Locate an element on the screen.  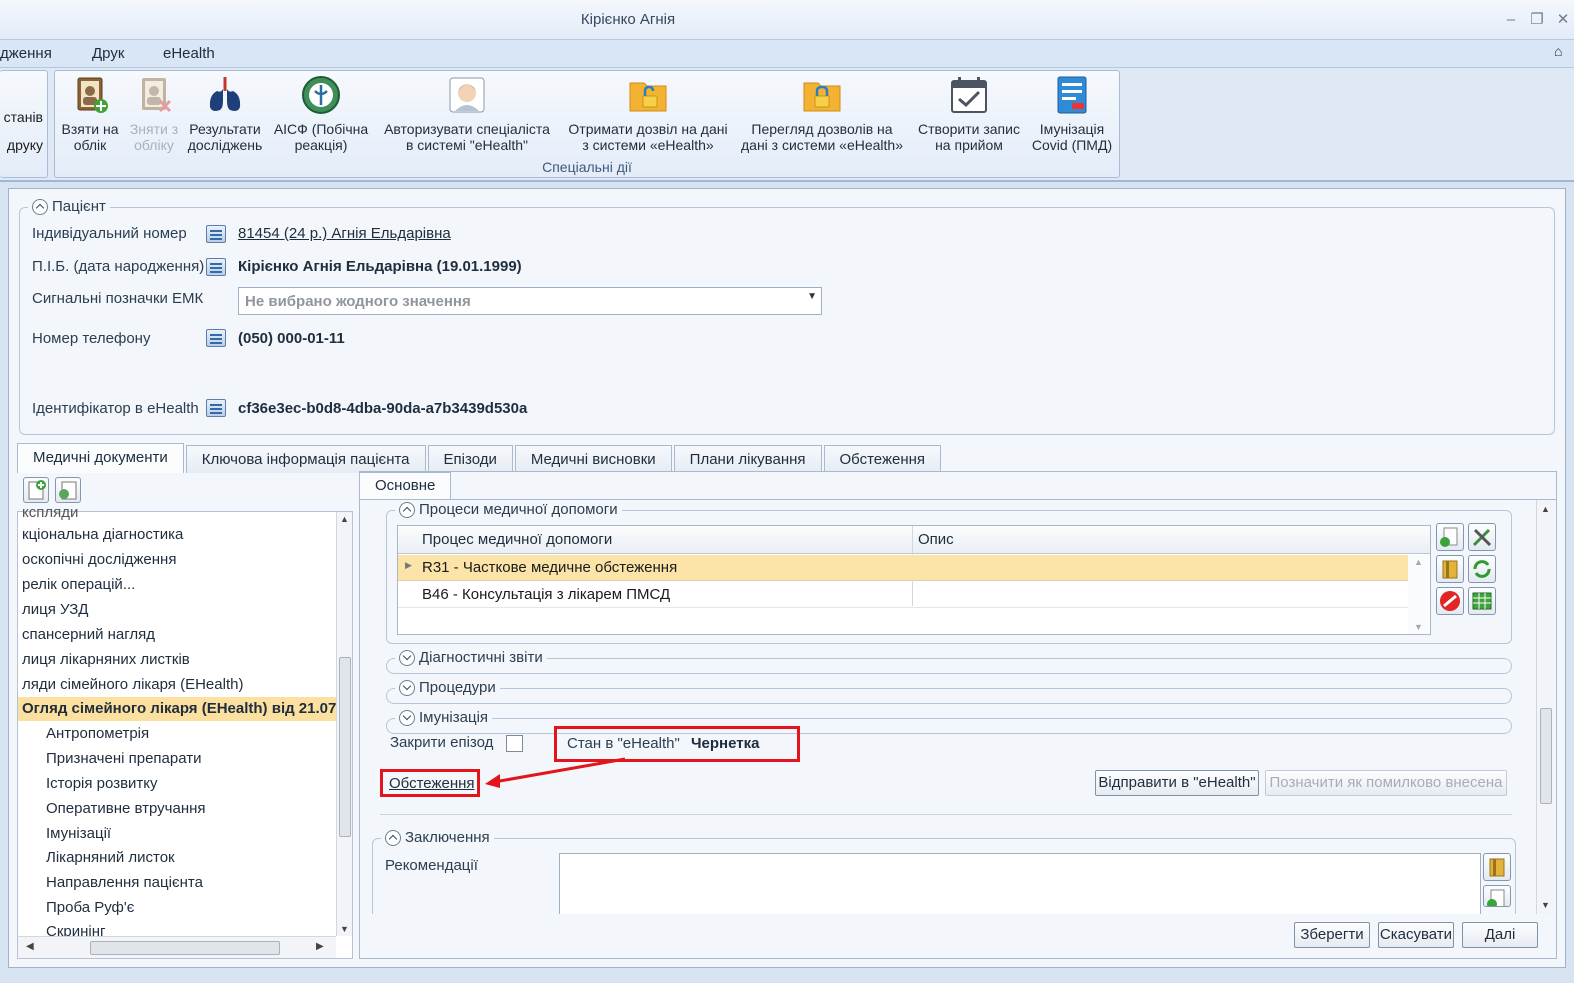
mark-error-button: Позначити як помилково внесена is located at coordinates (1386, 783).